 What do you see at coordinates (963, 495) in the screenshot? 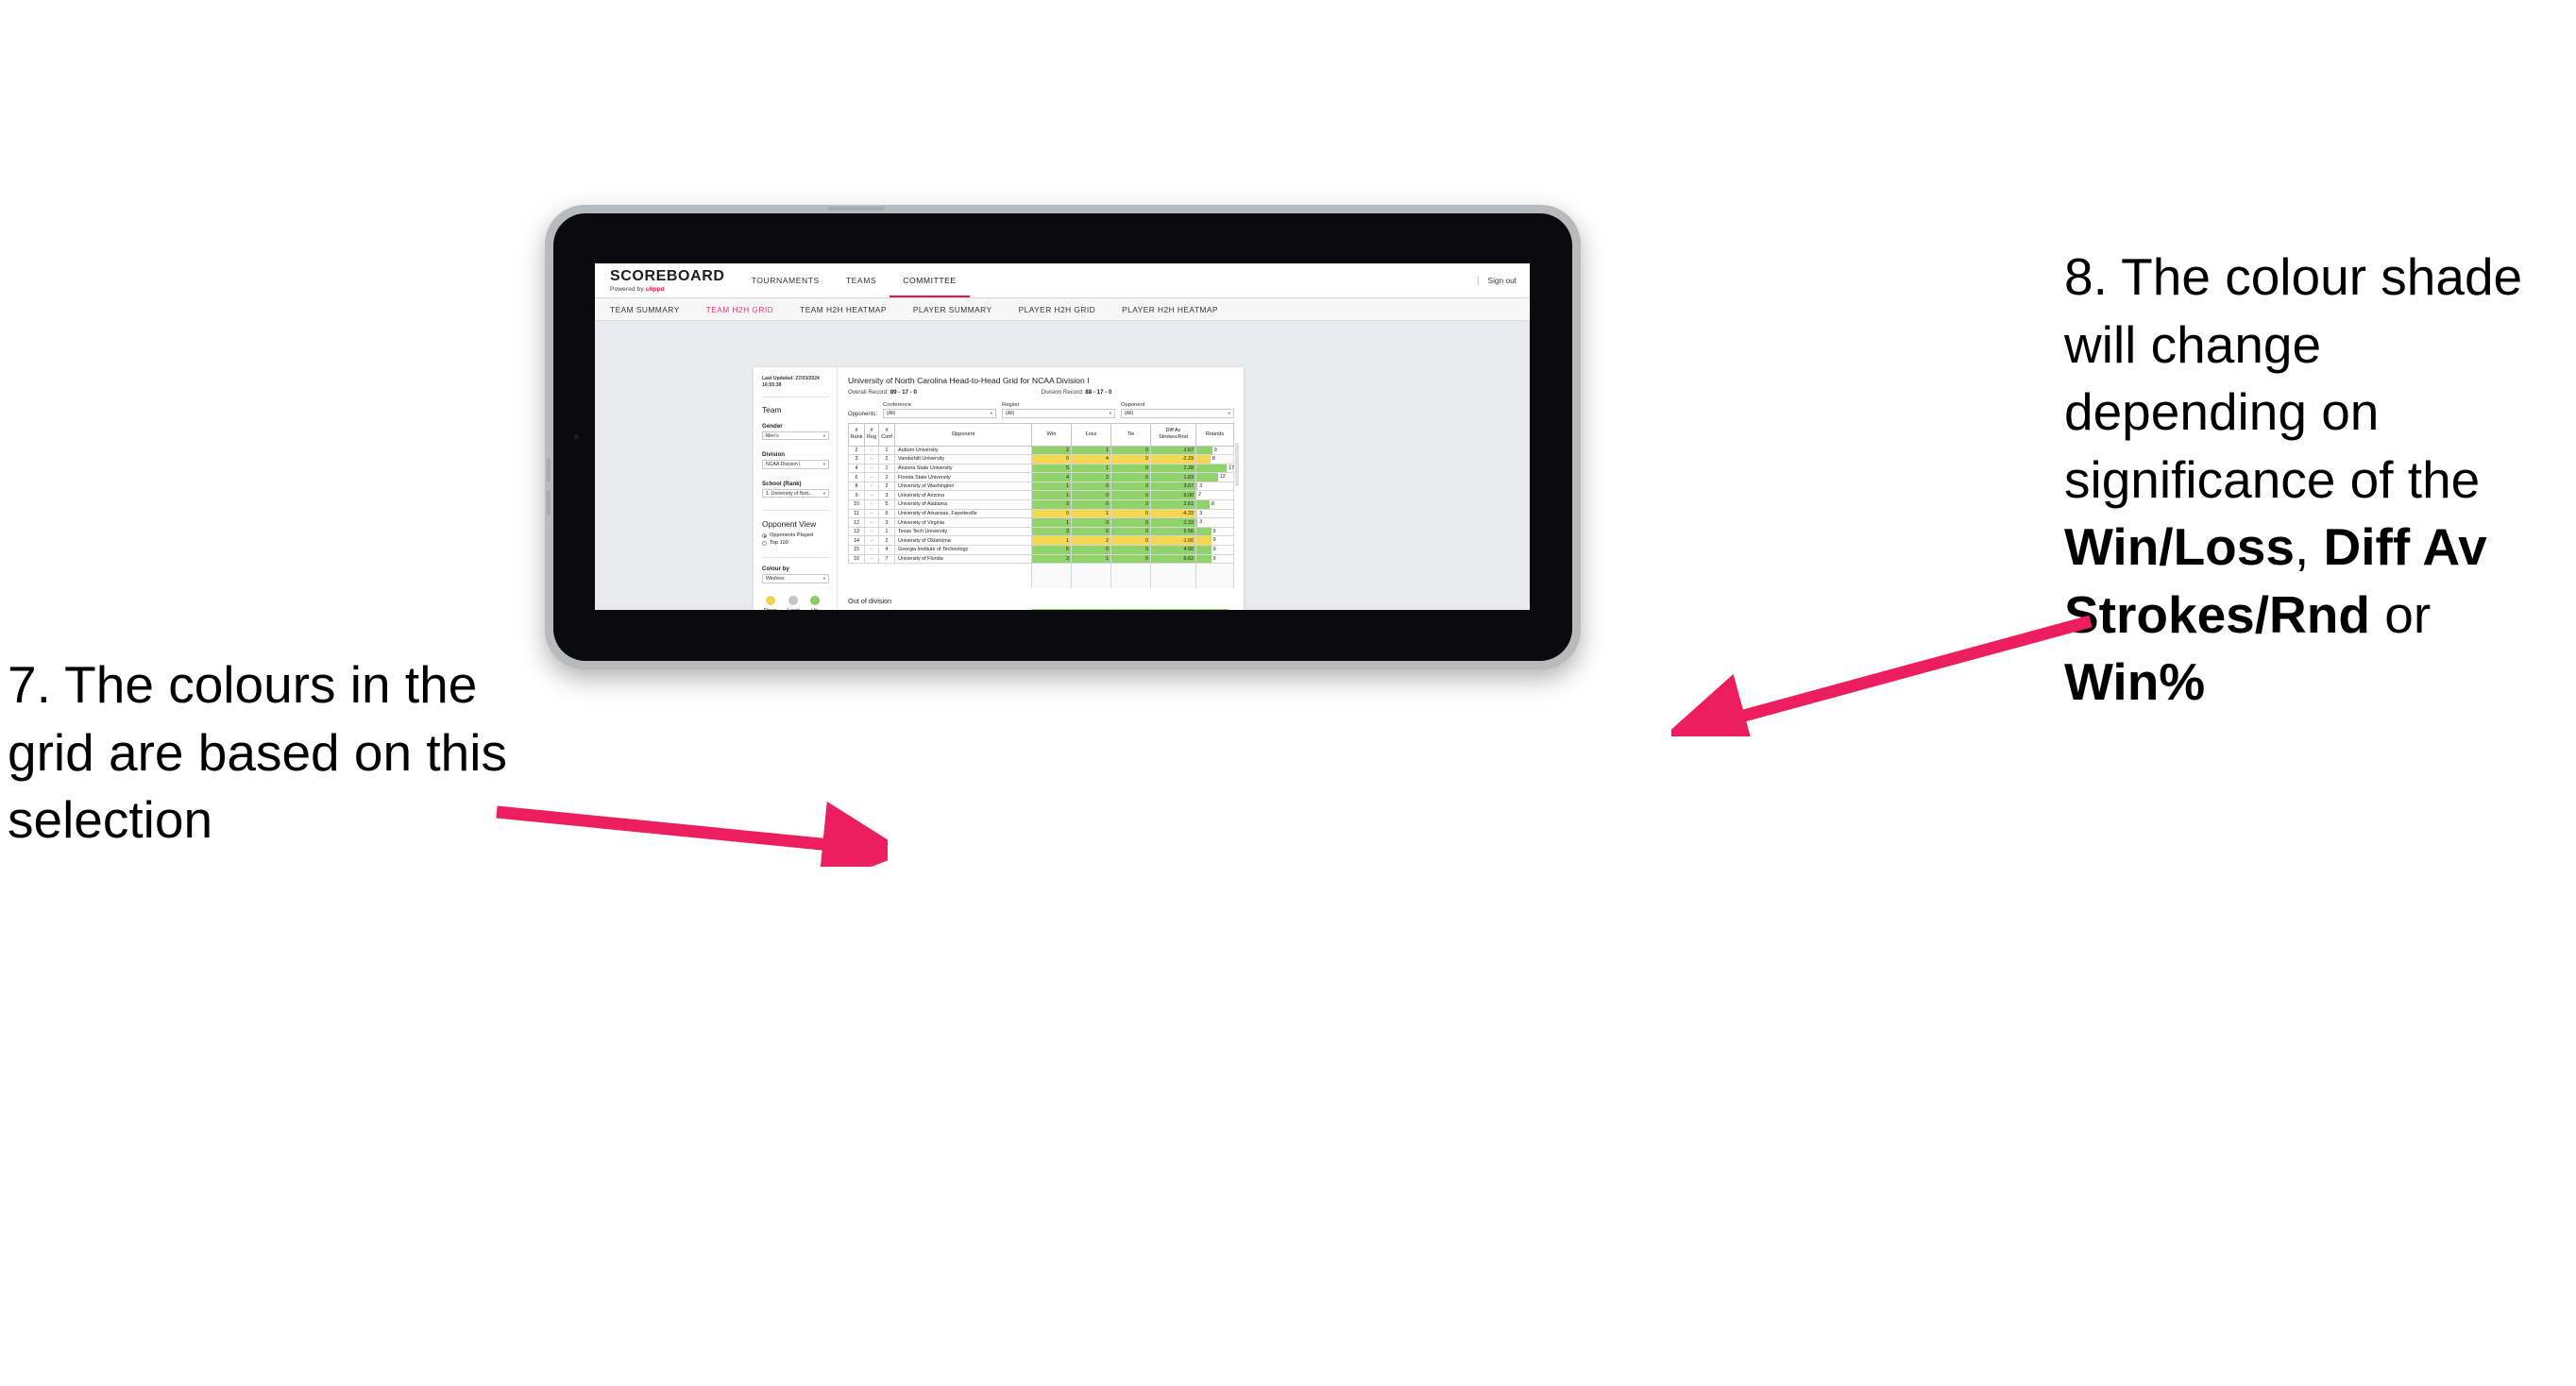
I see `cell-opponent: University of Arizona` at bounding box center [963, 495].